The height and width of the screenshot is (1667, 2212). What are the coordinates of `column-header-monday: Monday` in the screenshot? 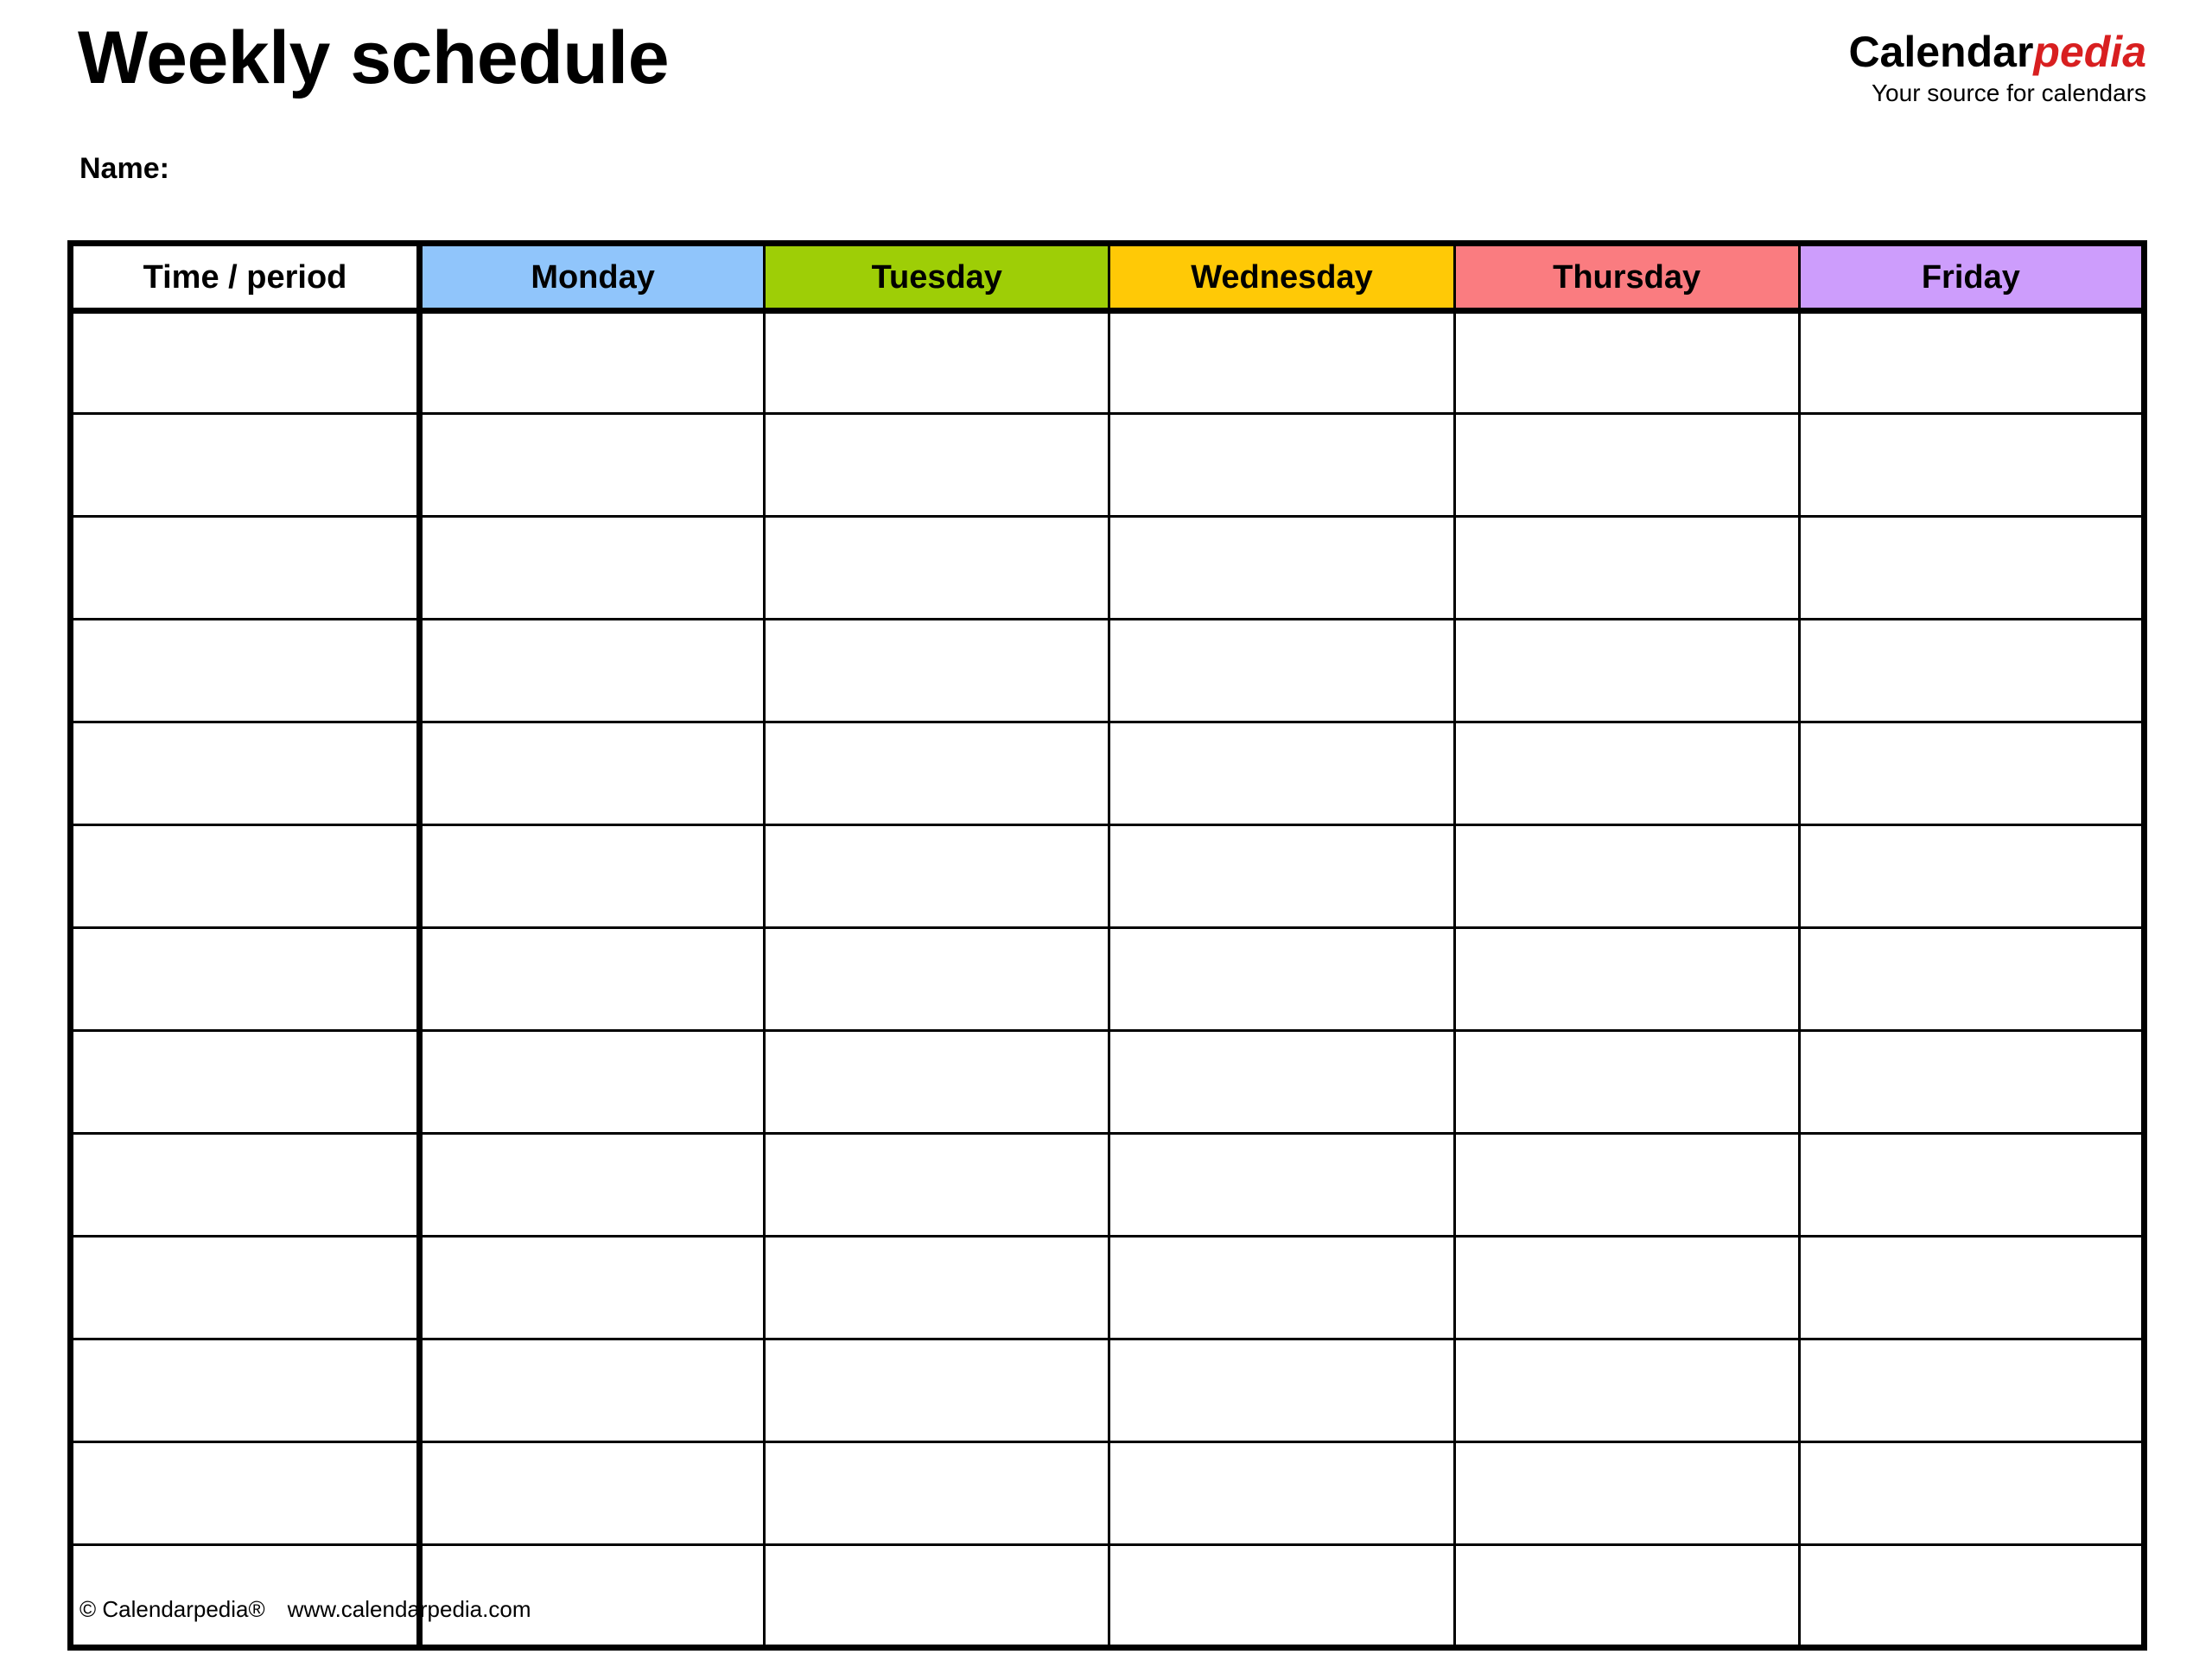 It's located at (591, 277).